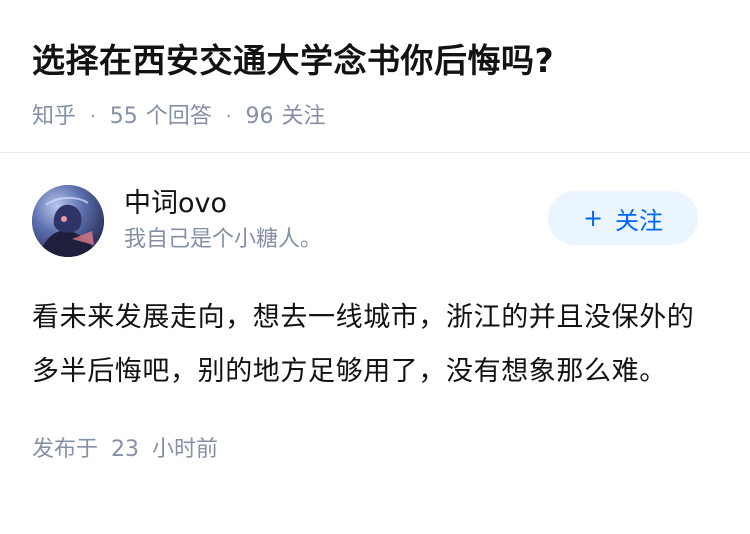 Image resolution: width=750 pixels, height=534 pixels. Describe the element at coordinates (375, 221) in the screenshot. I see `author-row: 中词ovo 我自己是个小糖人。 + 关注` at that location.